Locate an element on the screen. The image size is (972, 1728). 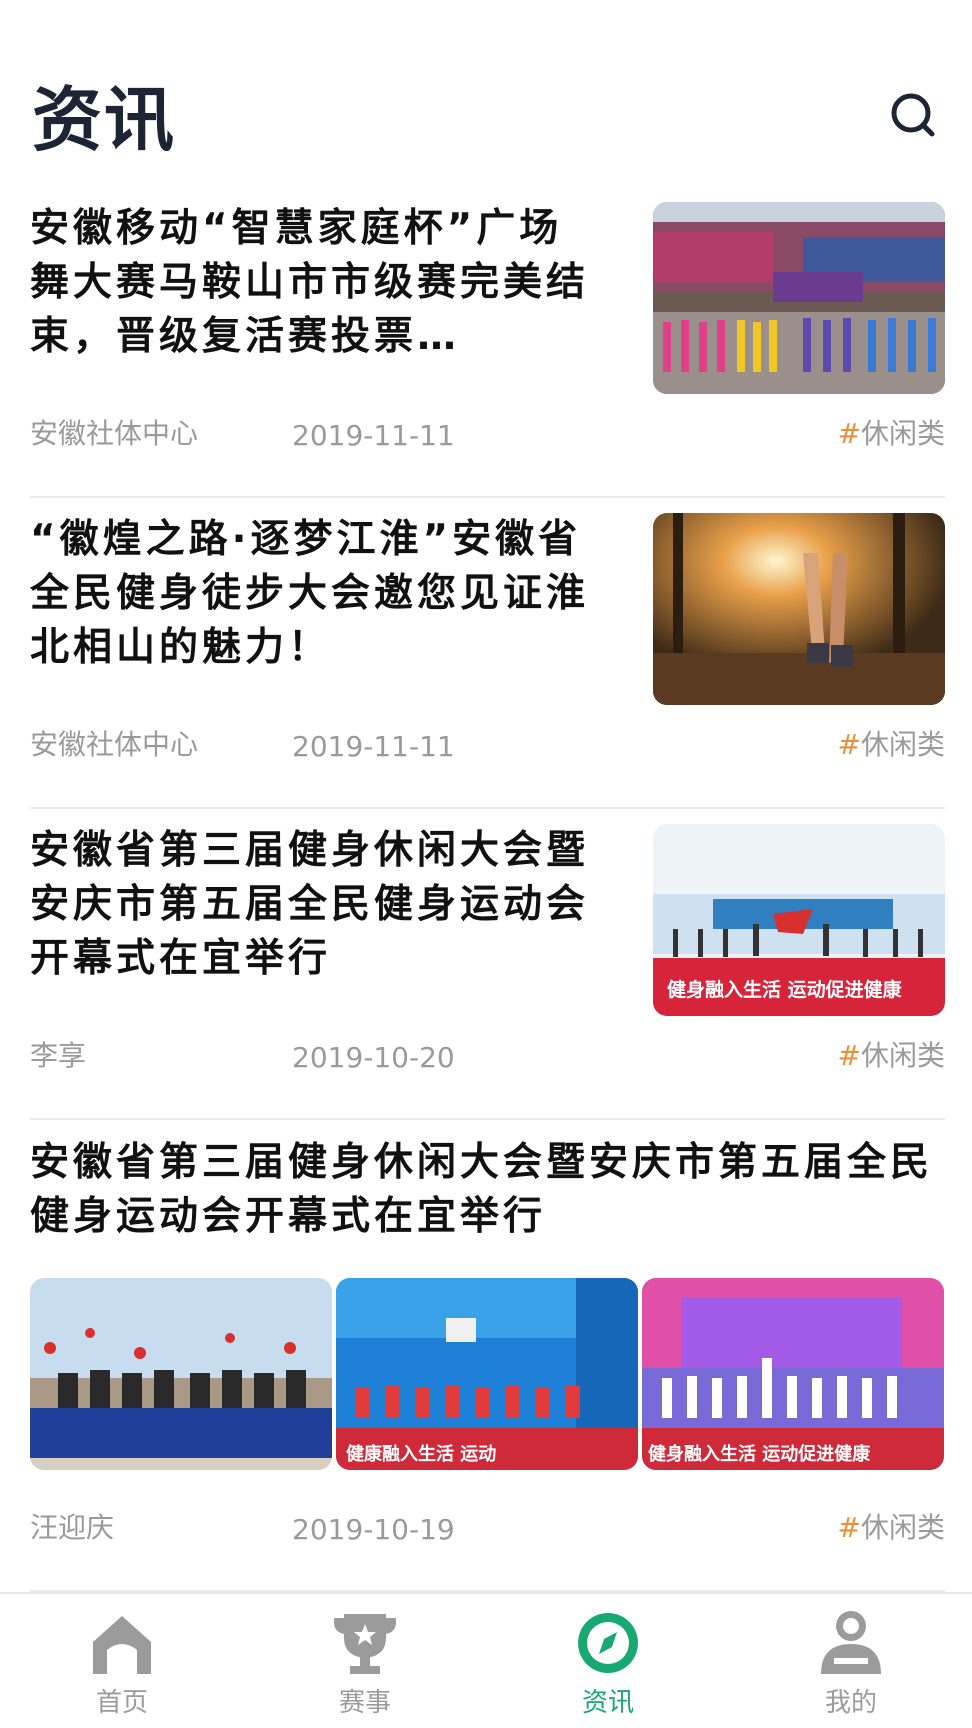
news-source: 李享 is located at coordinates (58, 1055).